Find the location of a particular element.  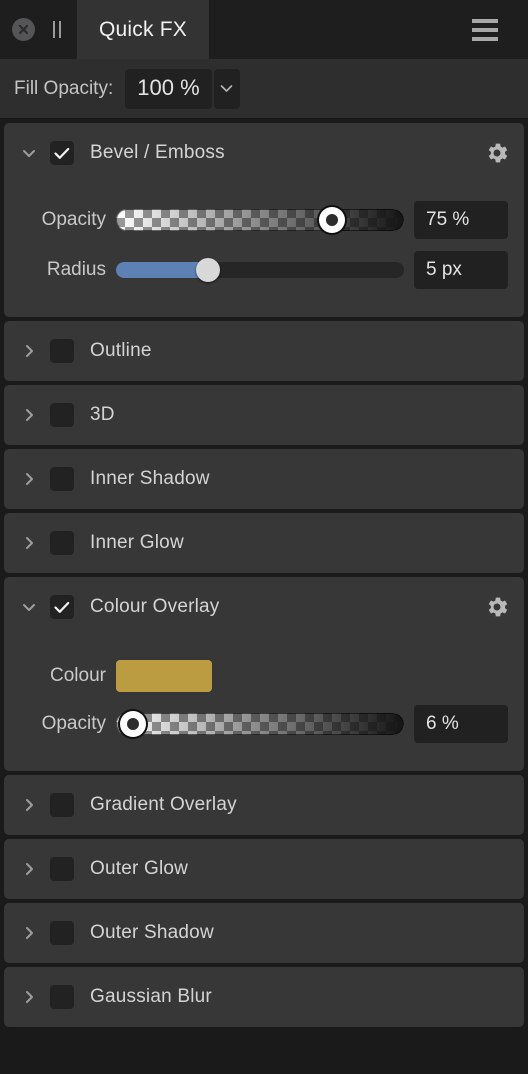

effect-card-3d: 3D is located at coordinates (264, 415).